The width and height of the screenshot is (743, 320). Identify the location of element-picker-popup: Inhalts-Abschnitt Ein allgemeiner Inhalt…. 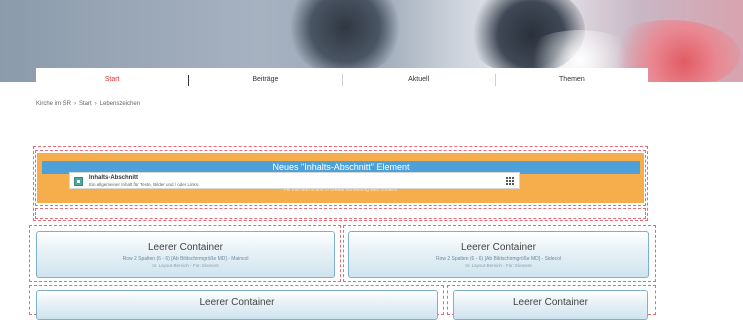
(294, 180).